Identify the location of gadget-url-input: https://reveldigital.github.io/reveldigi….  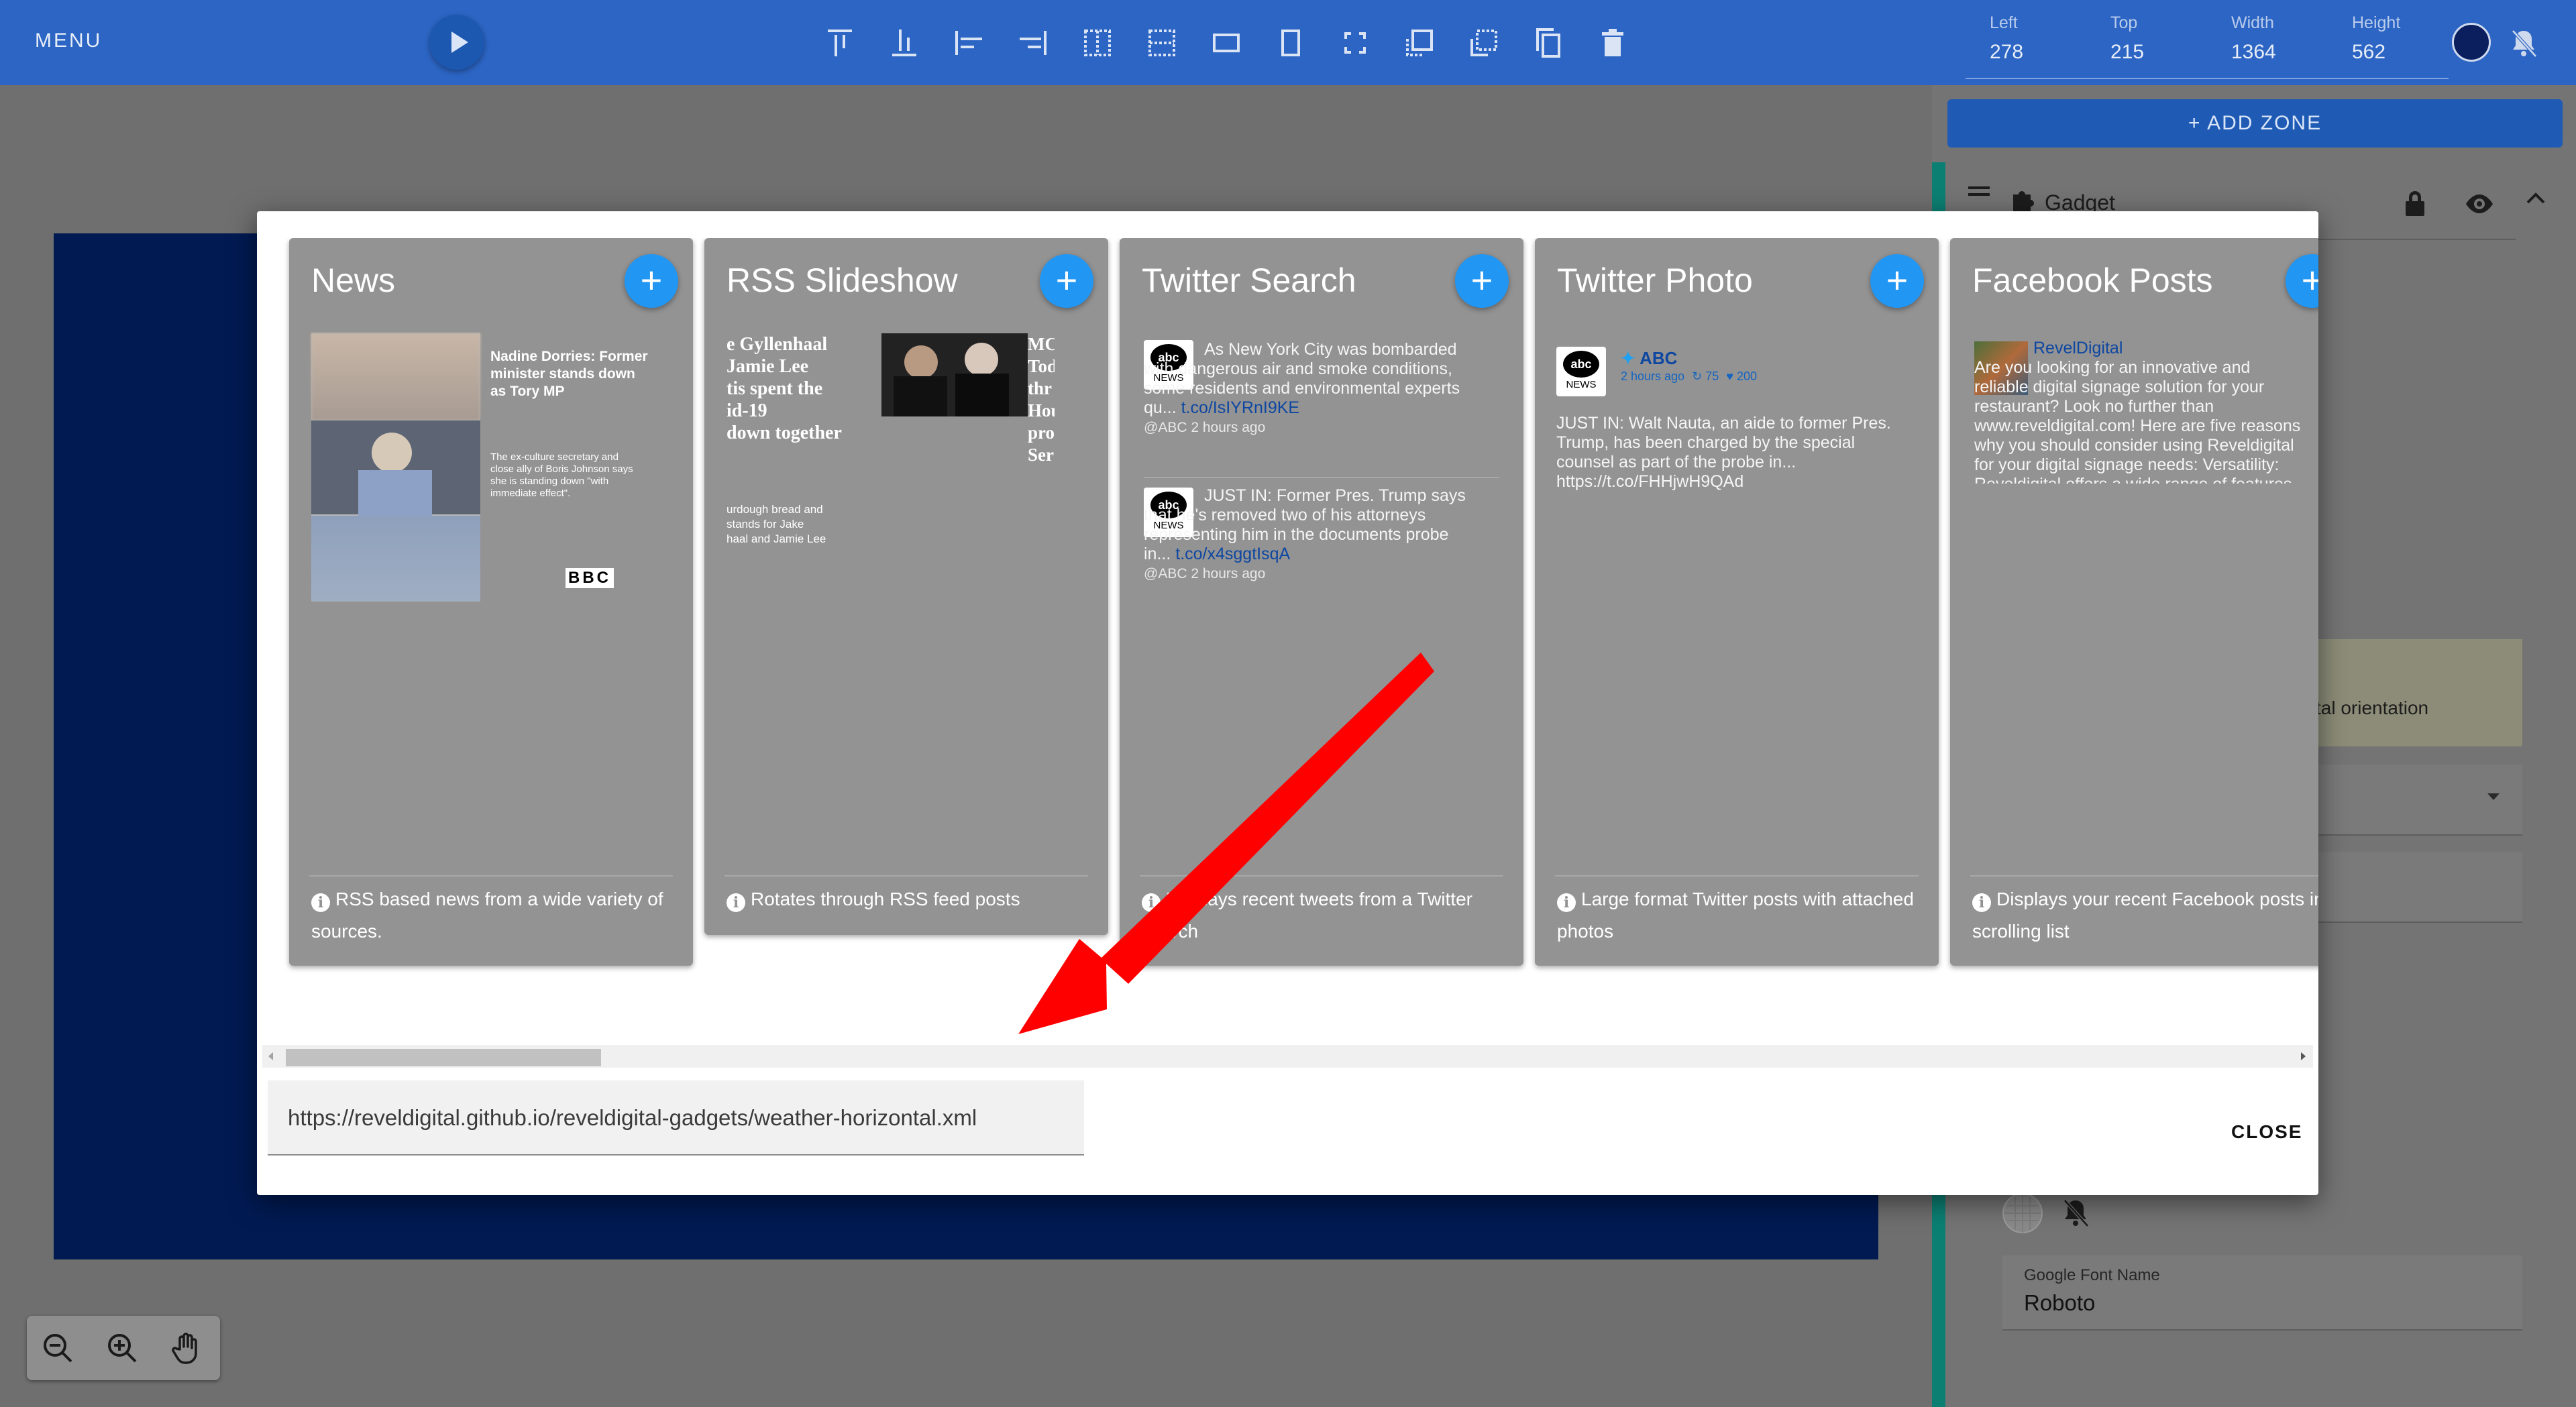
(676, 1118).